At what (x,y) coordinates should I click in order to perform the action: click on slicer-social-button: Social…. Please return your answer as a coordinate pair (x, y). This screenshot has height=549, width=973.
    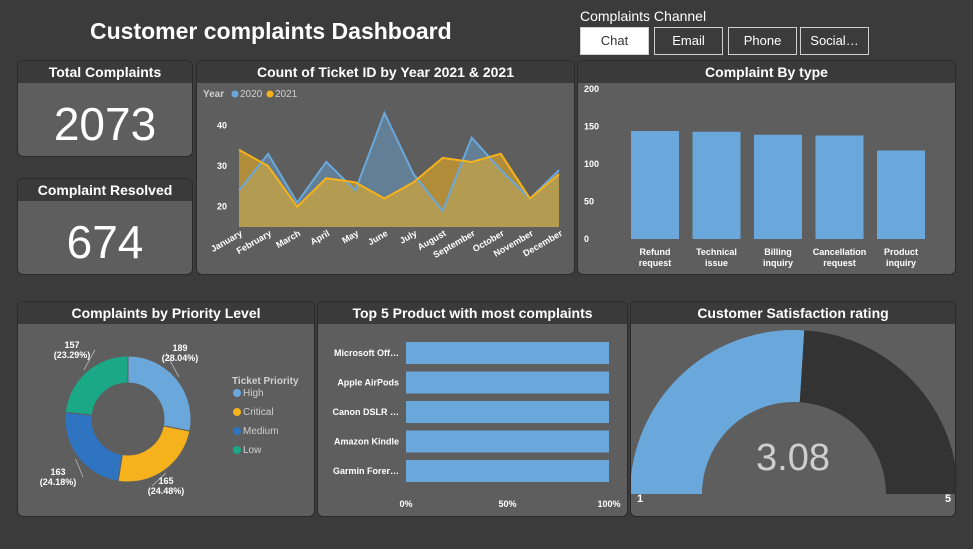
    Looking at the image, I should click on (834, 41).